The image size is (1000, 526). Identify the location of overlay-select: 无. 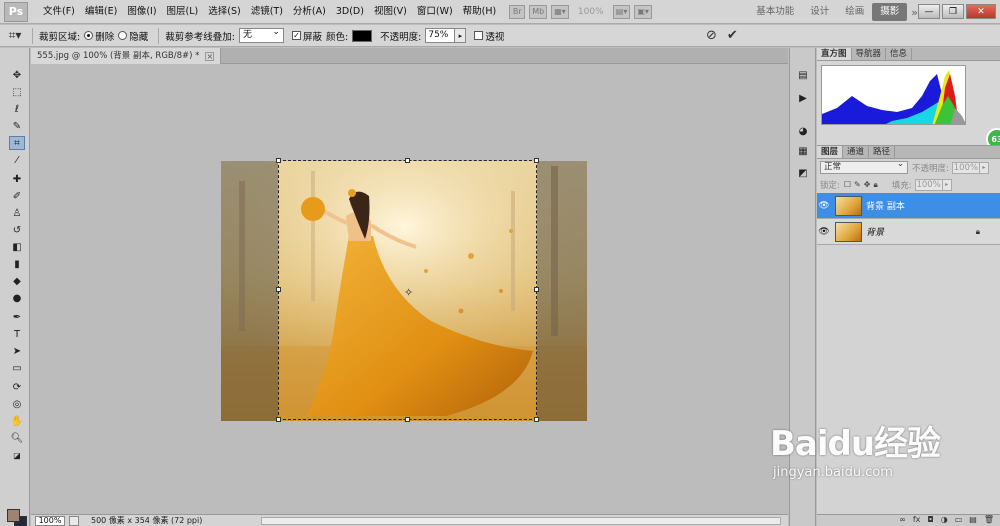
(261, 34).